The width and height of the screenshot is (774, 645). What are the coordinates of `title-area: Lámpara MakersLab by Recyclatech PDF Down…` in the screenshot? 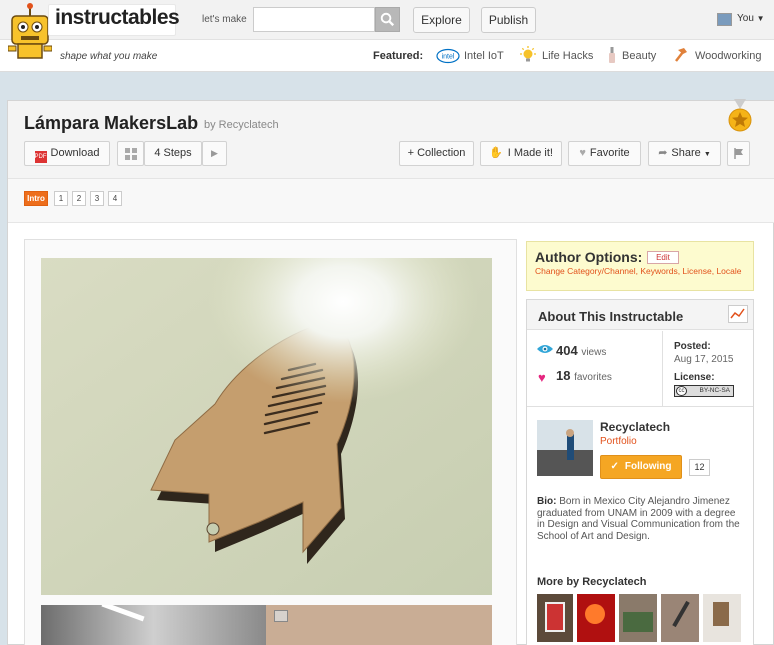 It's located at (391, 139).